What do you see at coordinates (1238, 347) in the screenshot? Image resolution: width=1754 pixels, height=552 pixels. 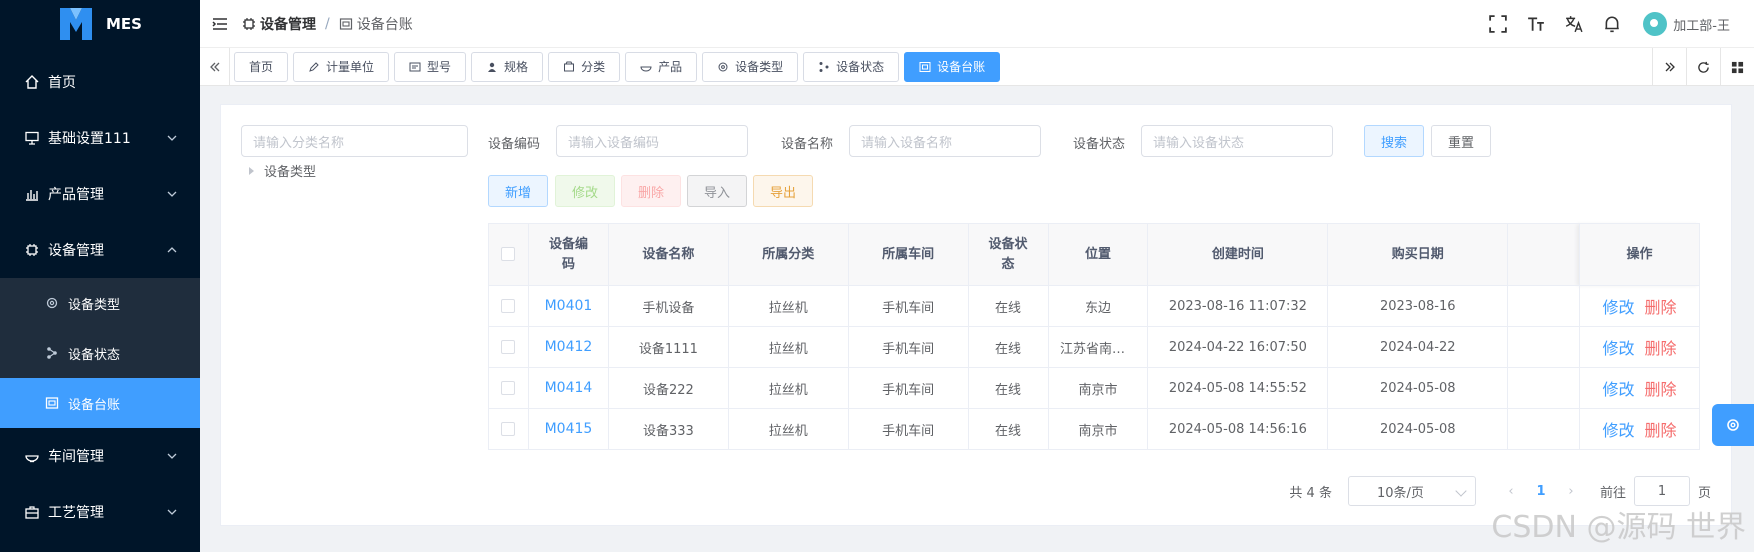 I see `cell-created: 2024-04-22 16:07:50` at bounding box center [1238, 347].